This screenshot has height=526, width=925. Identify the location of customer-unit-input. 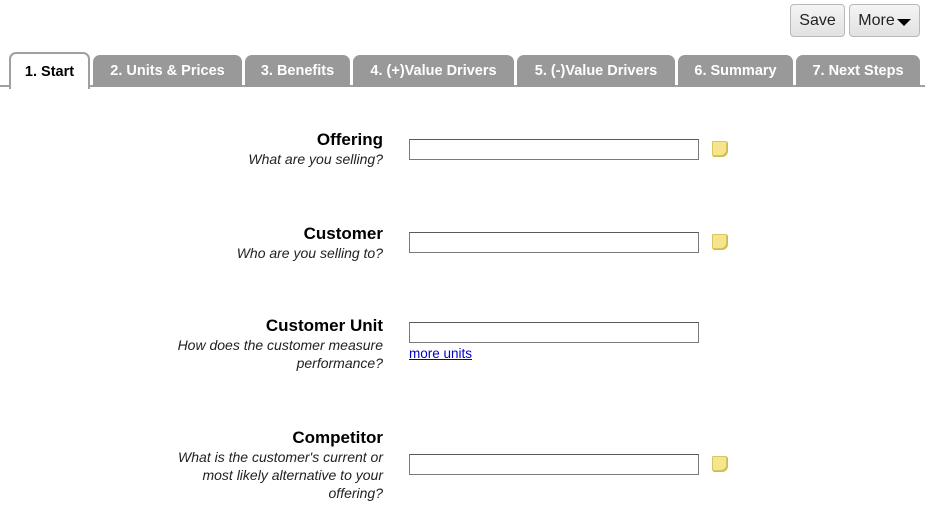
(554, 332).